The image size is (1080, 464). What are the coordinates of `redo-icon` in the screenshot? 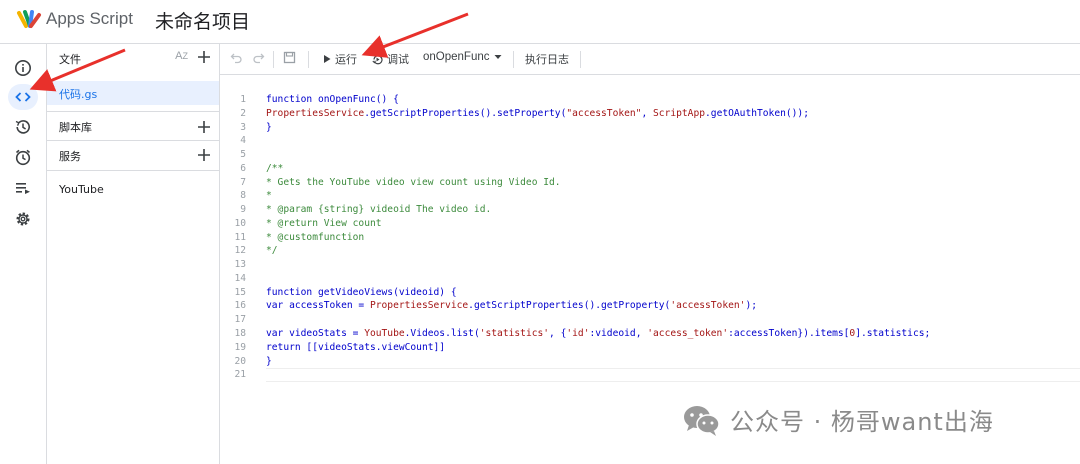 It's located at (259, 58).